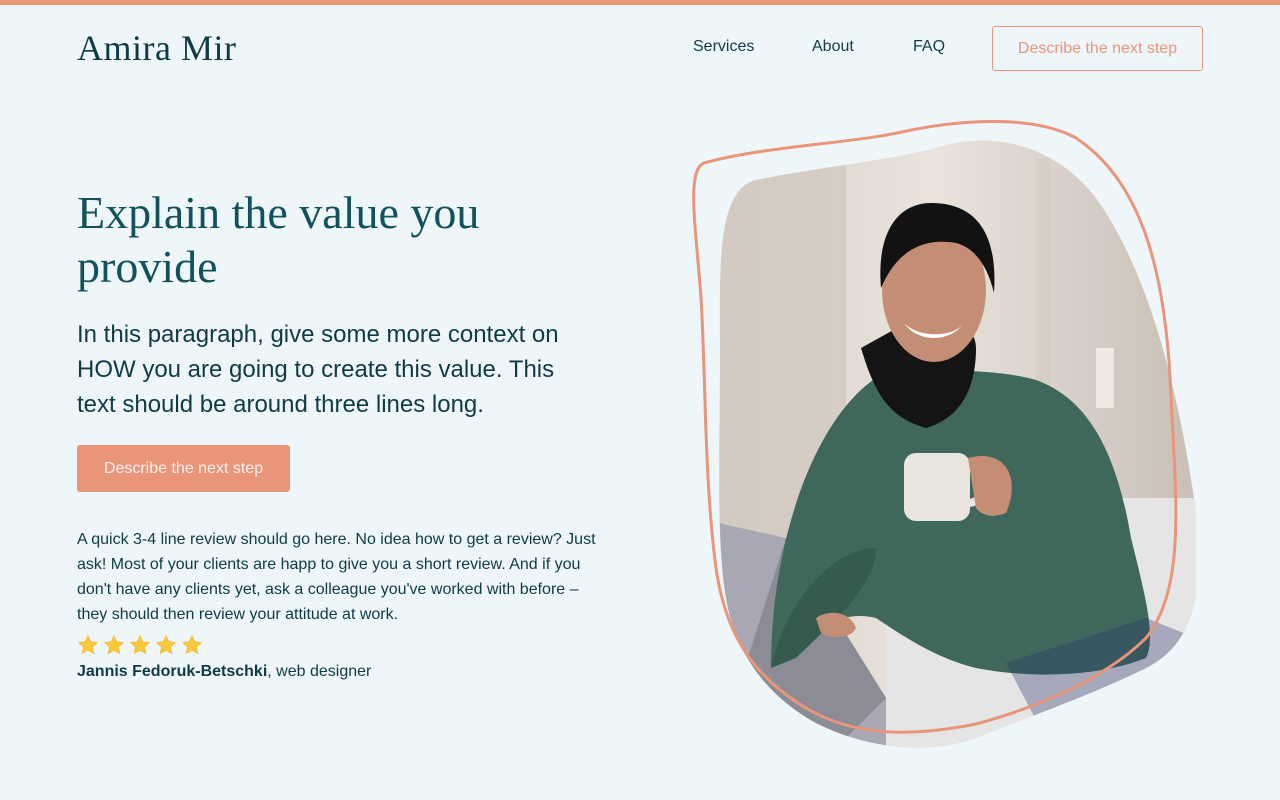 Image resolution: width=1280 pixels, height=800 pixels. I want to click on nav-link-about: About, so click(833, 47).